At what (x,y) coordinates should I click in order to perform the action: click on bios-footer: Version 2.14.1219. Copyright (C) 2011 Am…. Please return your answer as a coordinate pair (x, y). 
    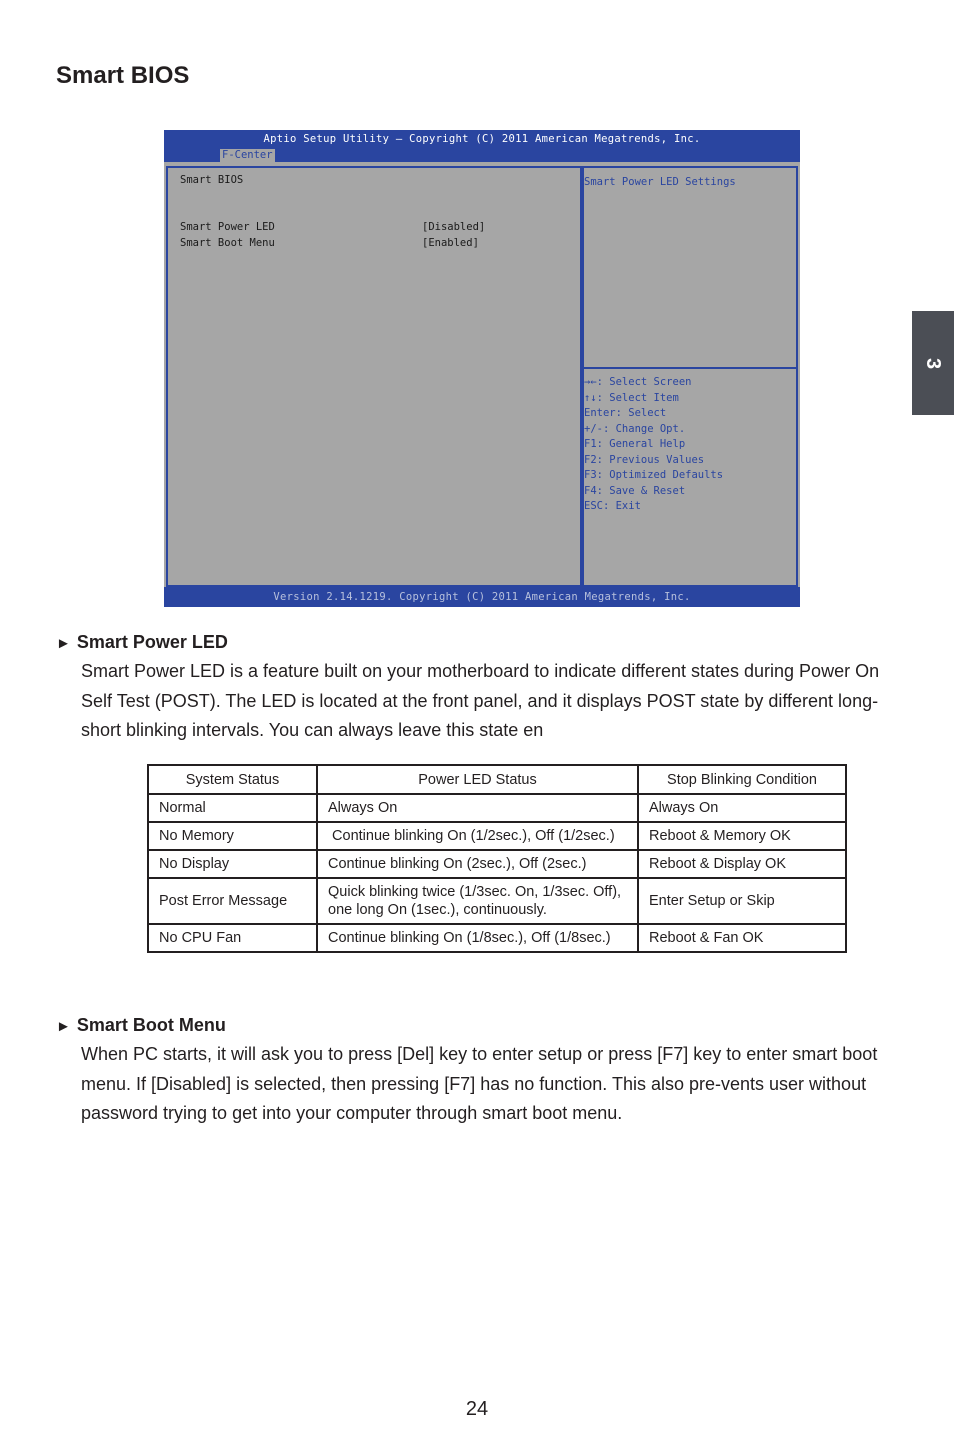
    Looking at the image, I should click on (482, 597).